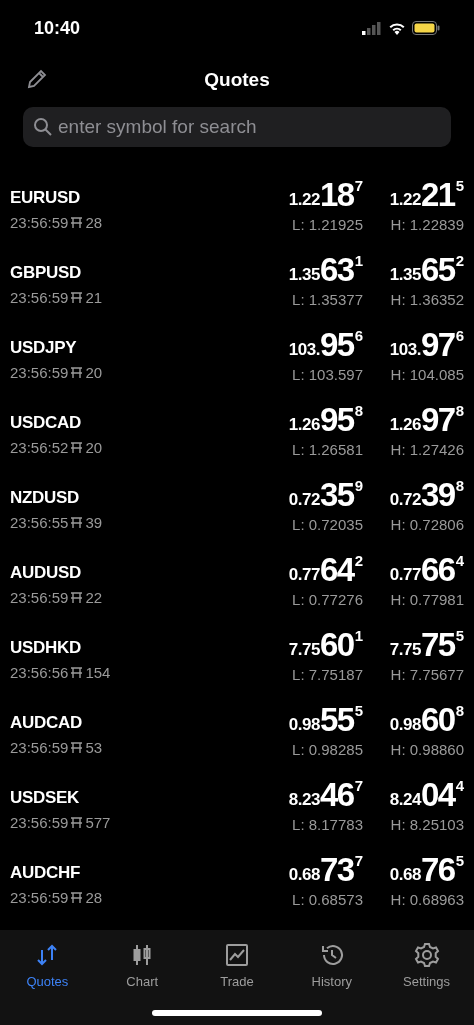 Image resolution: width=474 pixels, height=1025 pixels. Describe the element at coordinates (427, 899) in the screenshot. I see `high-price: H: 0.68963` at that location.